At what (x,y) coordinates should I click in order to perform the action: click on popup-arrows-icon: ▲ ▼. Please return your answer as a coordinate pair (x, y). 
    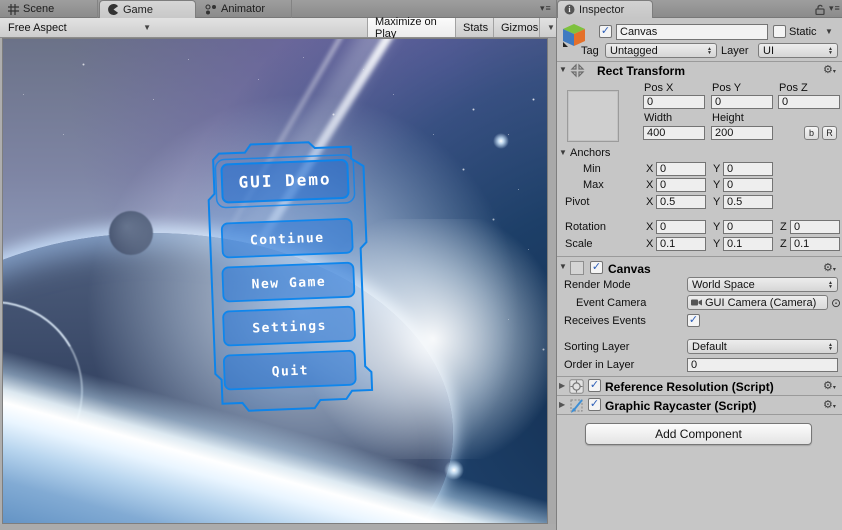
    Looking at the image, I should click on (709, 50).